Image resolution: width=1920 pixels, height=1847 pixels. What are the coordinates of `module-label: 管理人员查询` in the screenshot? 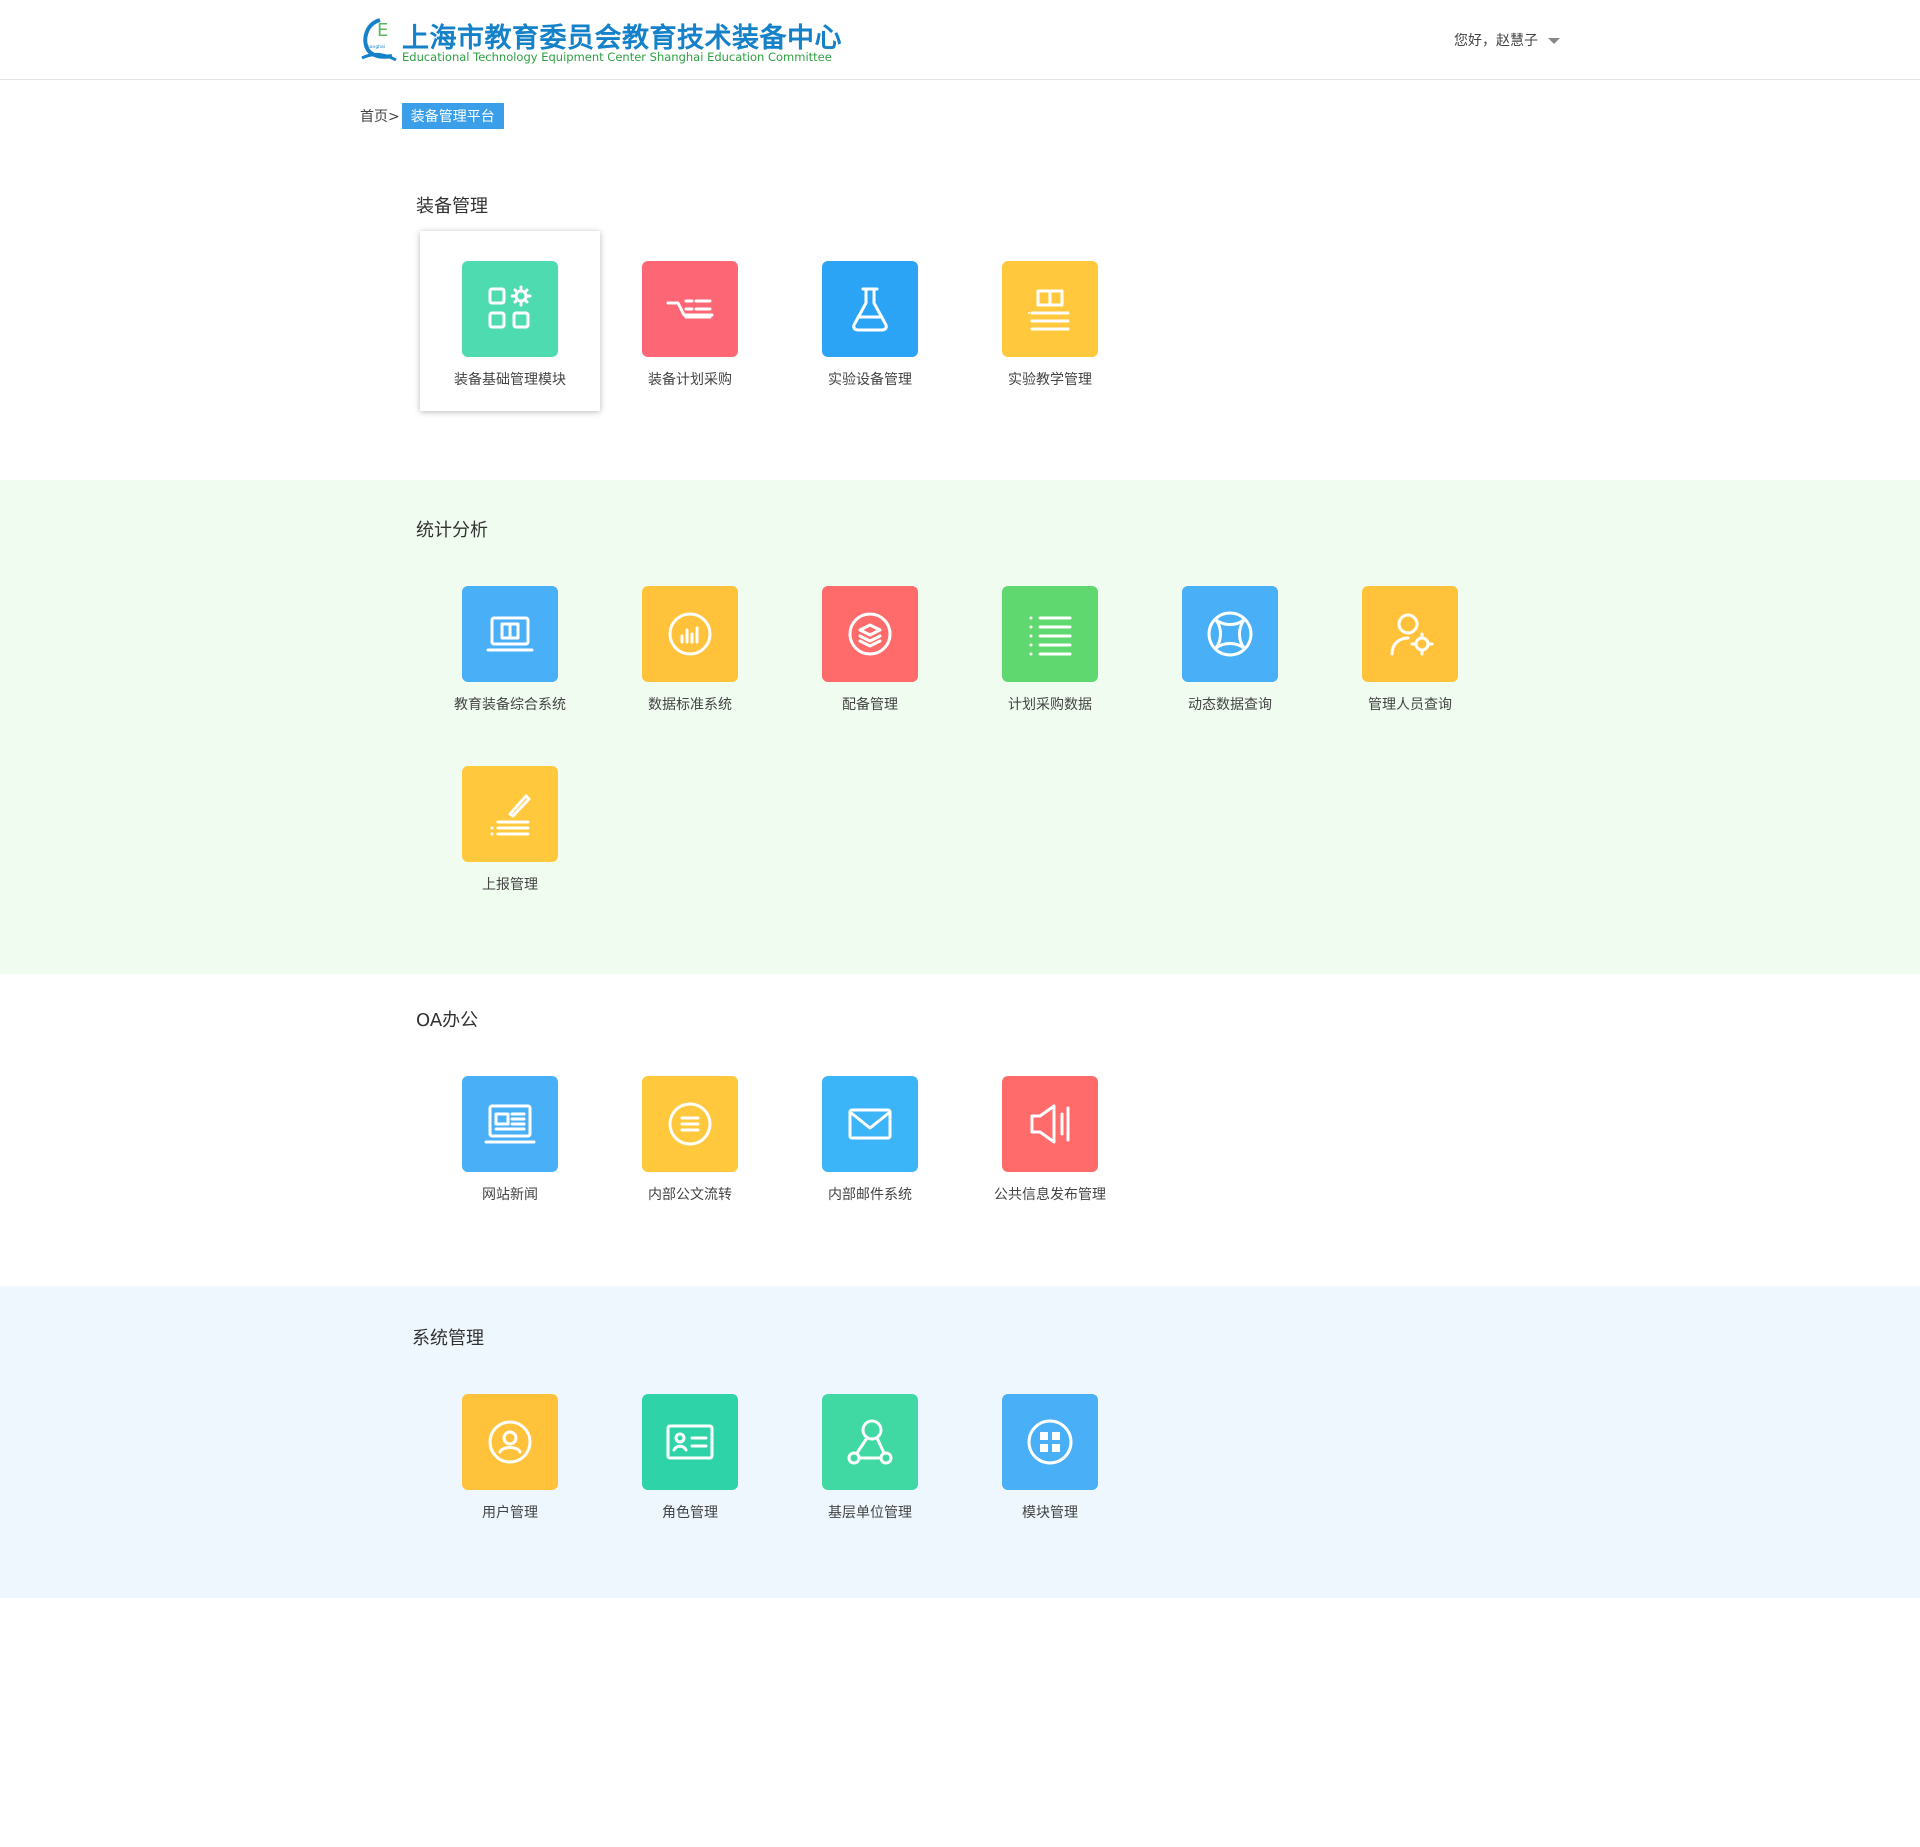 It's located at (1410, 705).